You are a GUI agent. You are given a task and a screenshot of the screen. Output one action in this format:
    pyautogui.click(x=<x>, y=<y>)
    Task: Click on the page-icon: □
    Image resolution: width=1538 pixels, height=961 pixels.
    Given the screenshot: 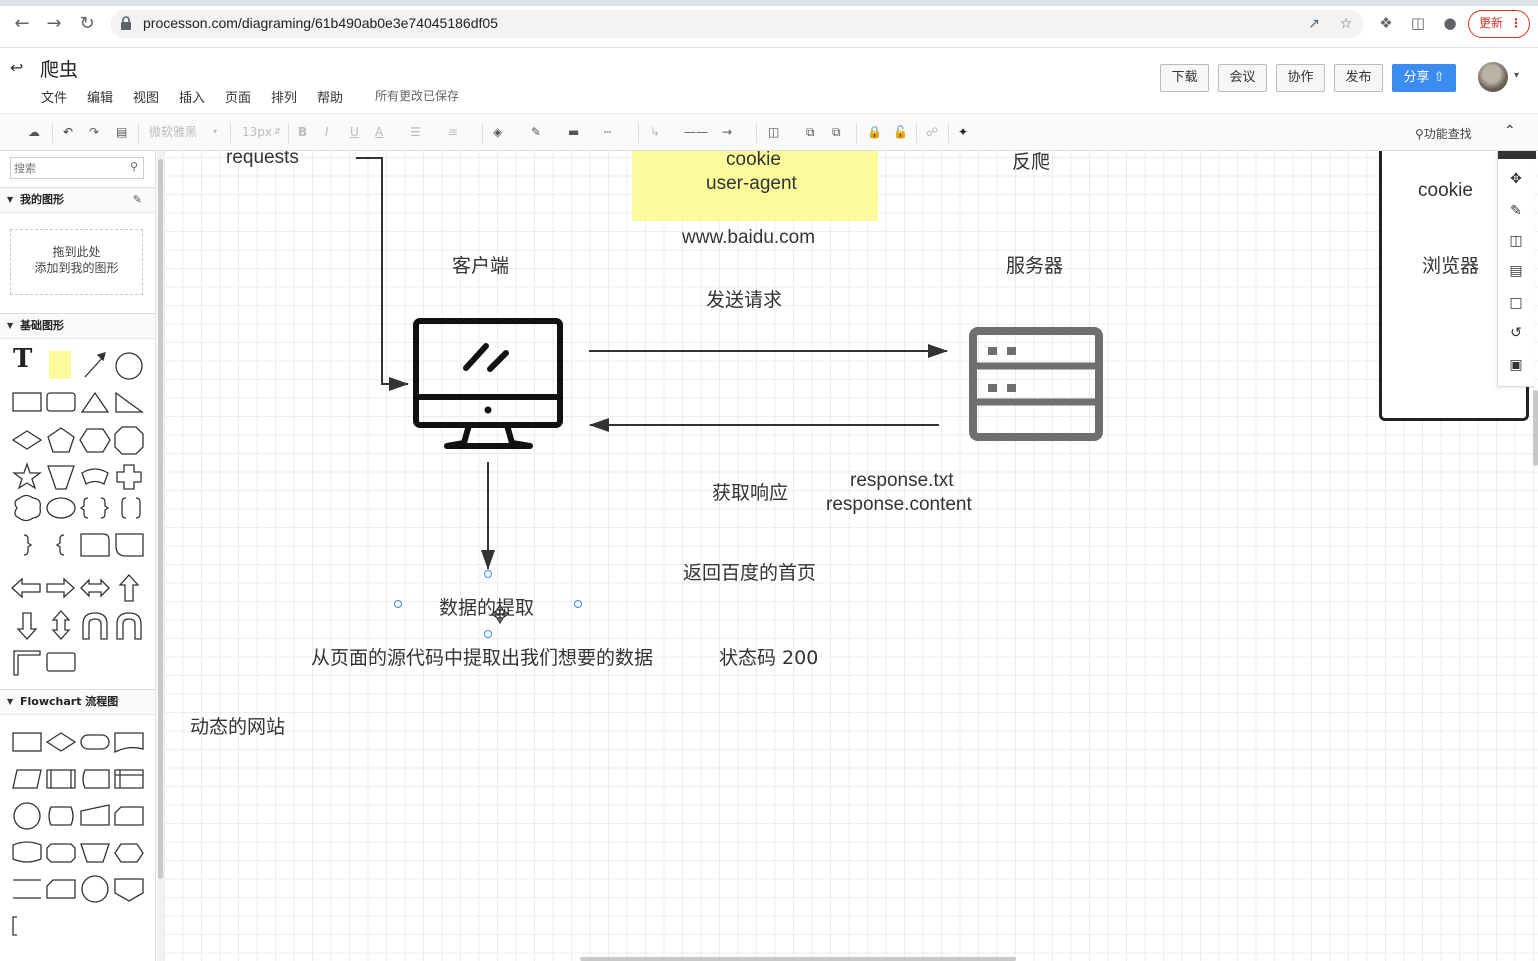 What is the action you would take?
    pyautogui.click(x=1516, y=303)
    